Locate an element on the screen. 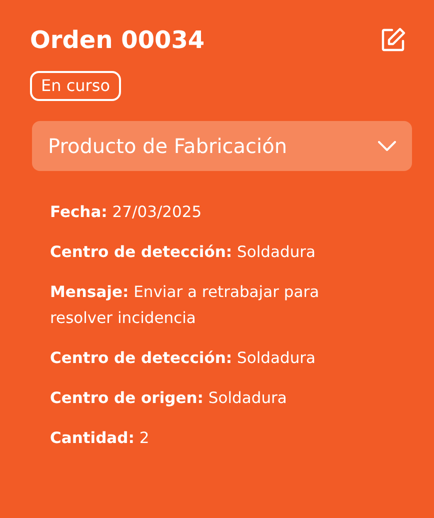 The width and height of the screenshot is (434, 518). edit-icon is located at coordinates (393, 40).